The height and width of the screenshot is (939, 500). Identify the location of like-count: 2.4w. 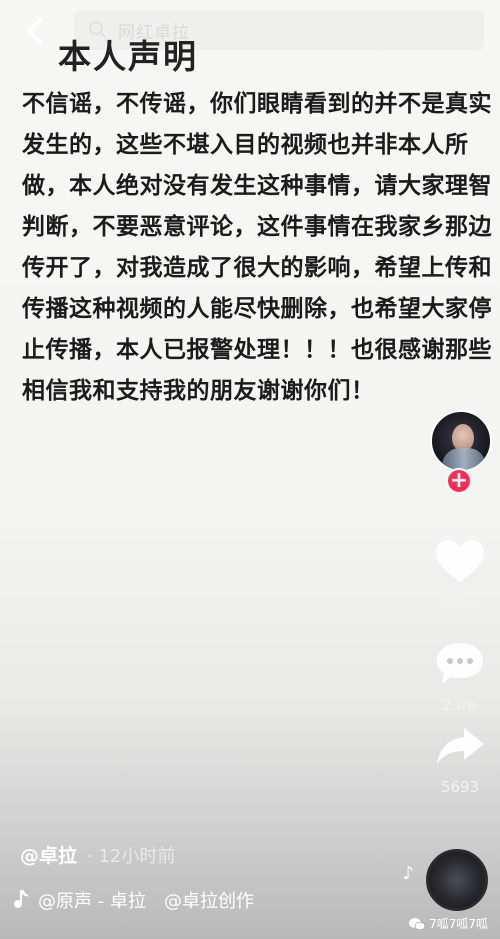
(460, 603).